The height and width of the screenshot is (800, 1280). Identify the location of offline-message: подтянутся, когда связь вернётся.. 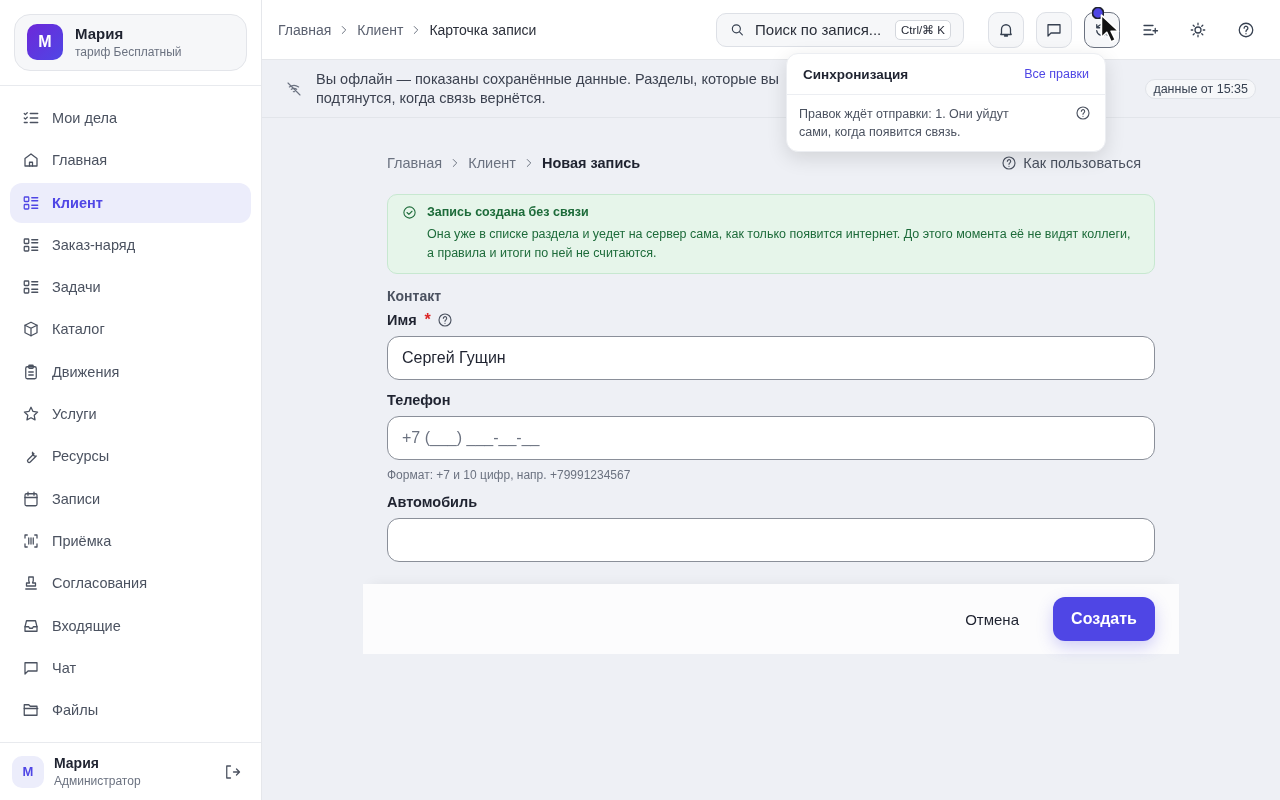
(431, 98).